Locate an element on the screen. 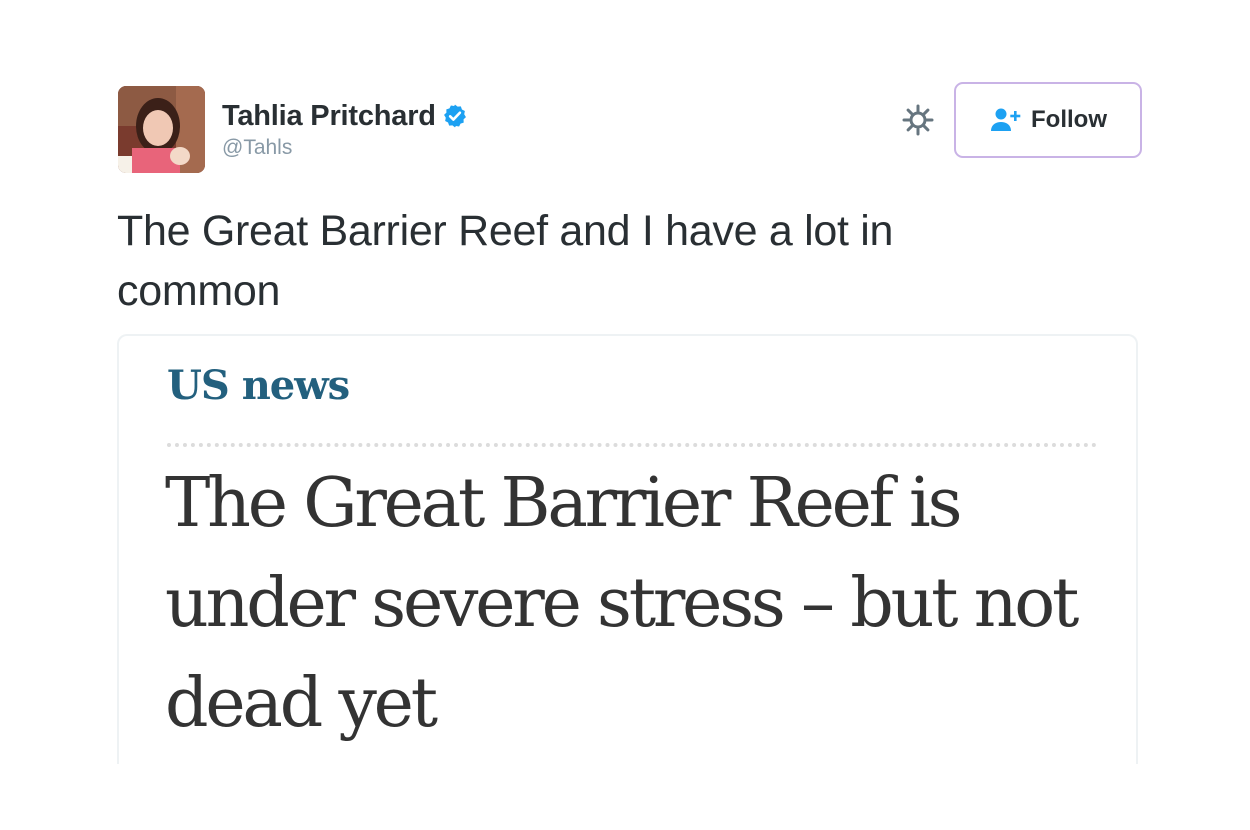 This screenshot has width=1250, height=830. name-row: Tahlia Pritchard is located at coordinates (345, 116).